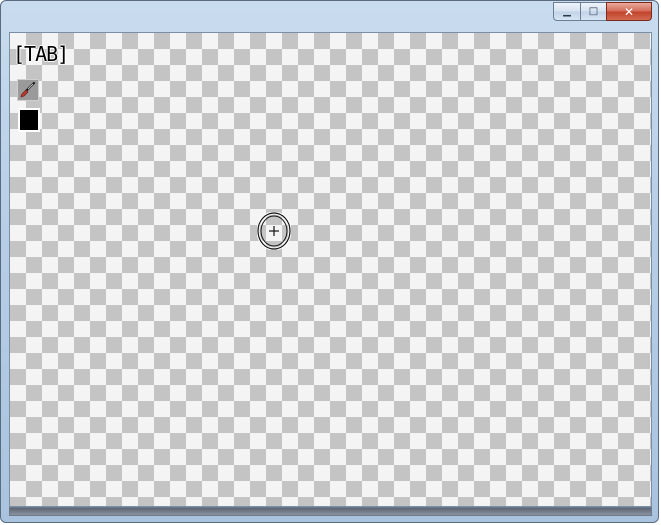  I want to click on brush-tool-button, so click(28, 90).